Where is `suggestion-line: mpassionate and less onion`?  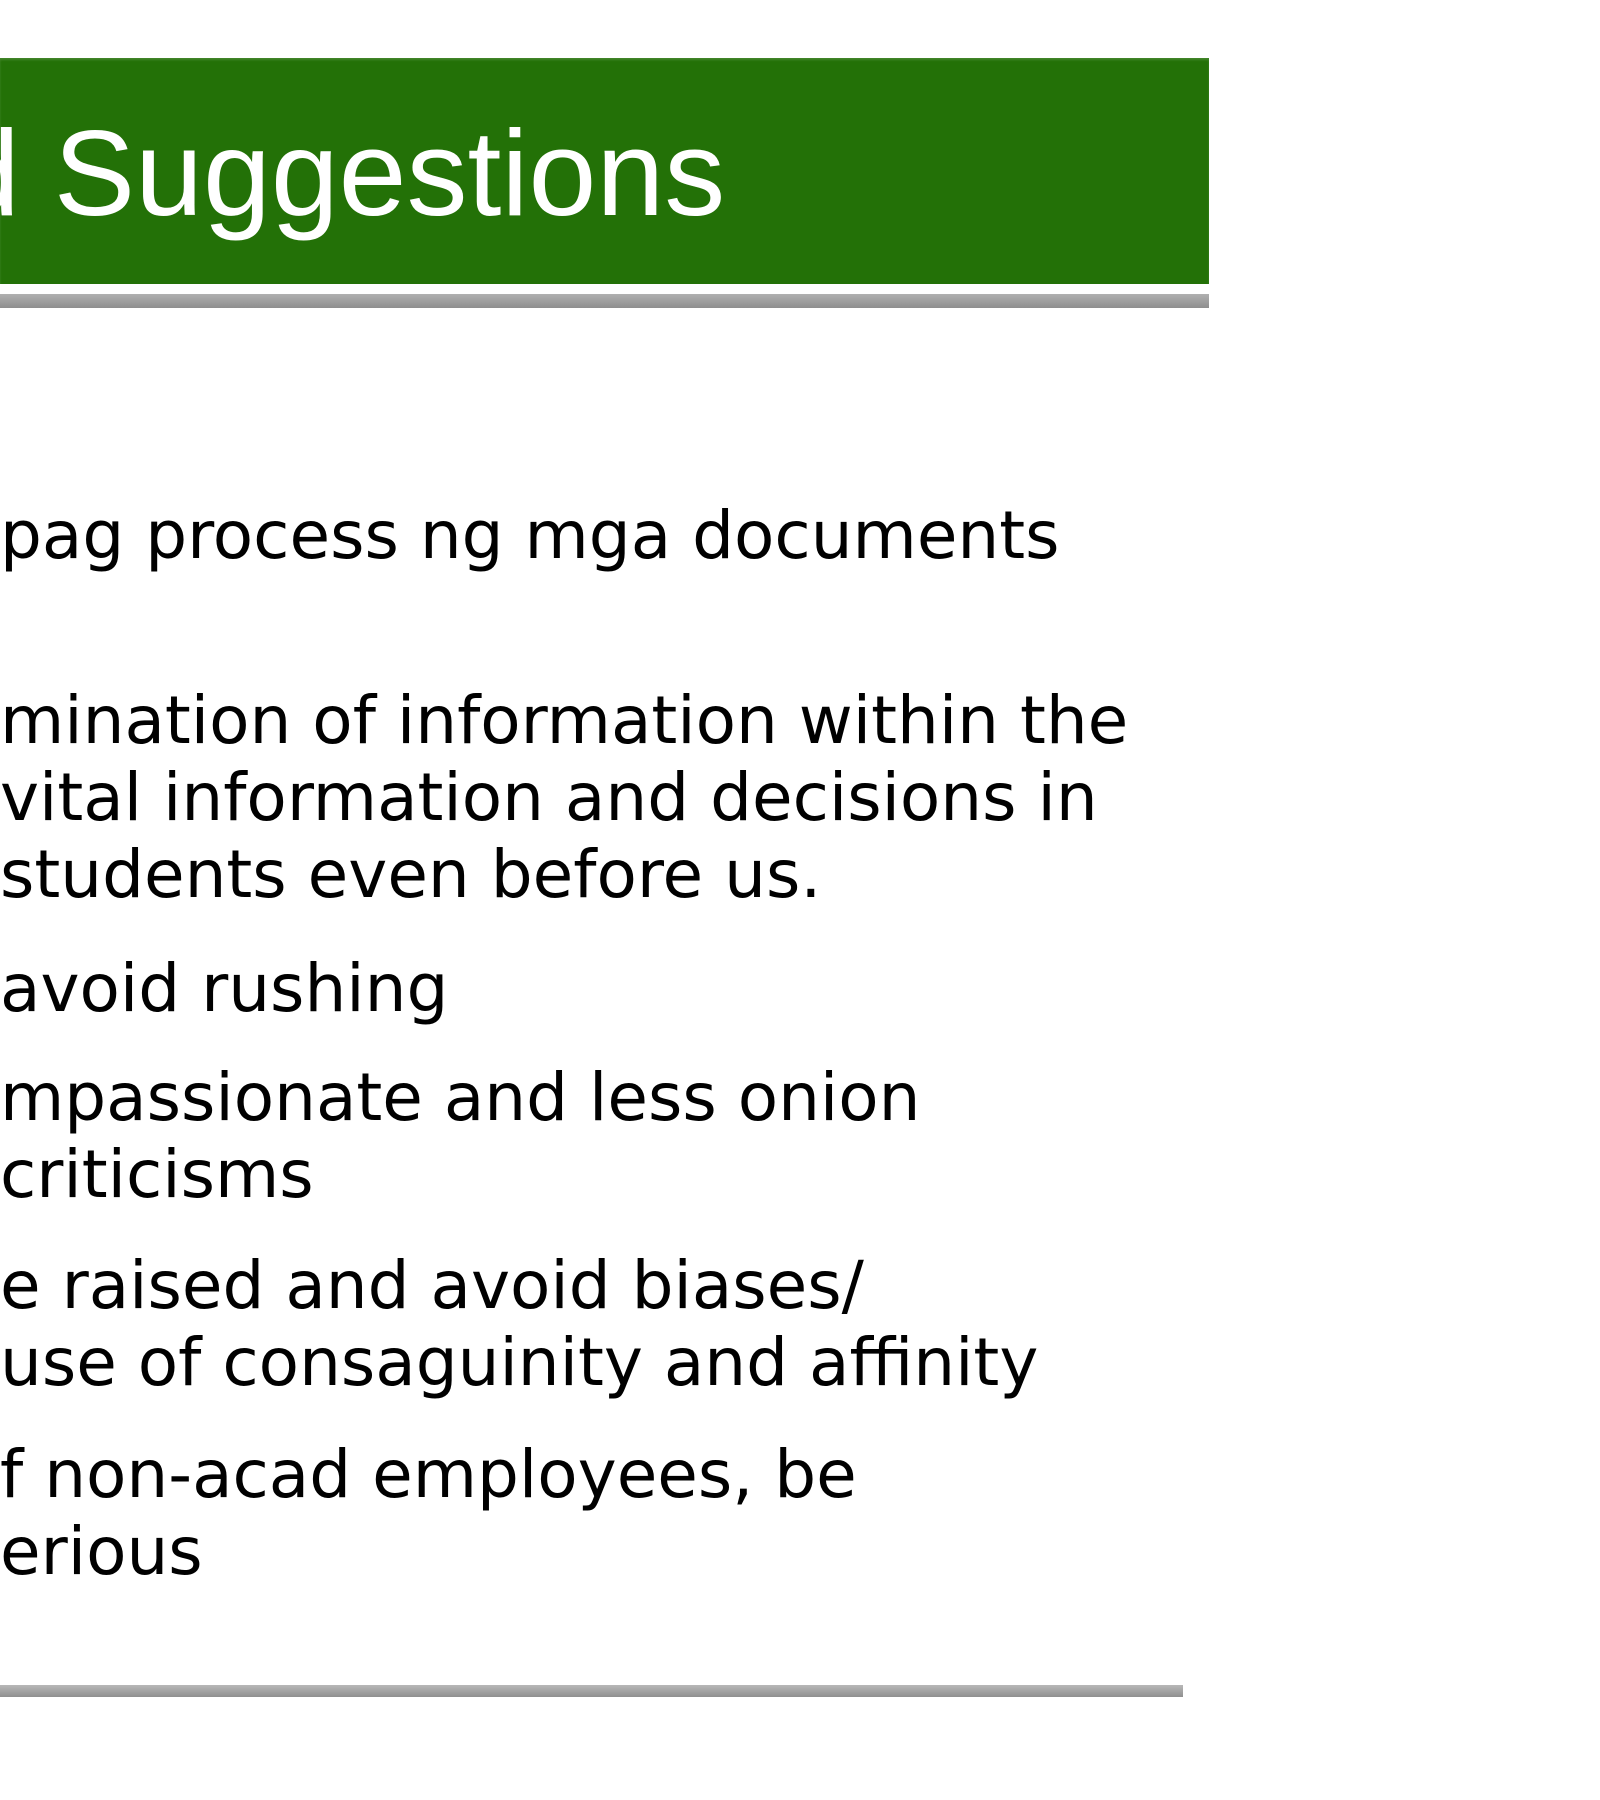
suggestion-line: mpassionate and less onion is located at coordinates (460, 1097).